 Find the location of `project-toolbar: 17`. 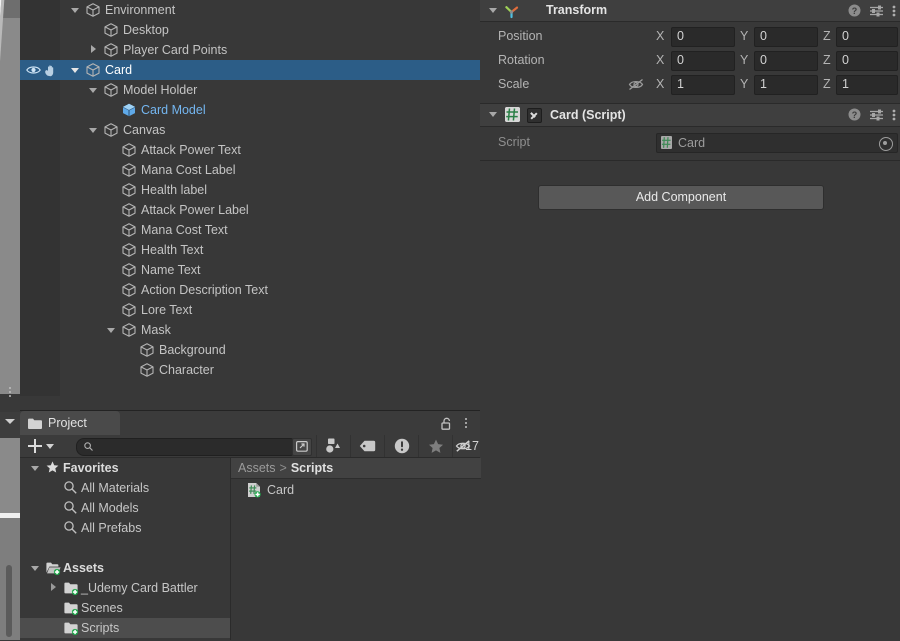

project-toolbar: 17 is located at coordinates (250, 446).